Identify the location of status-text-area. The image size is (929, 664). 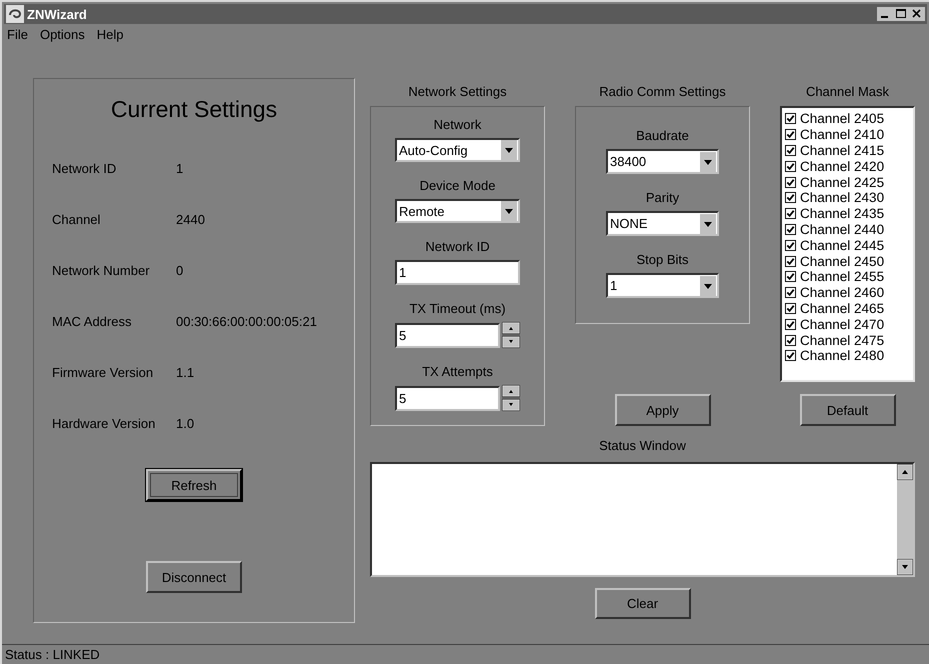
(642, 519).